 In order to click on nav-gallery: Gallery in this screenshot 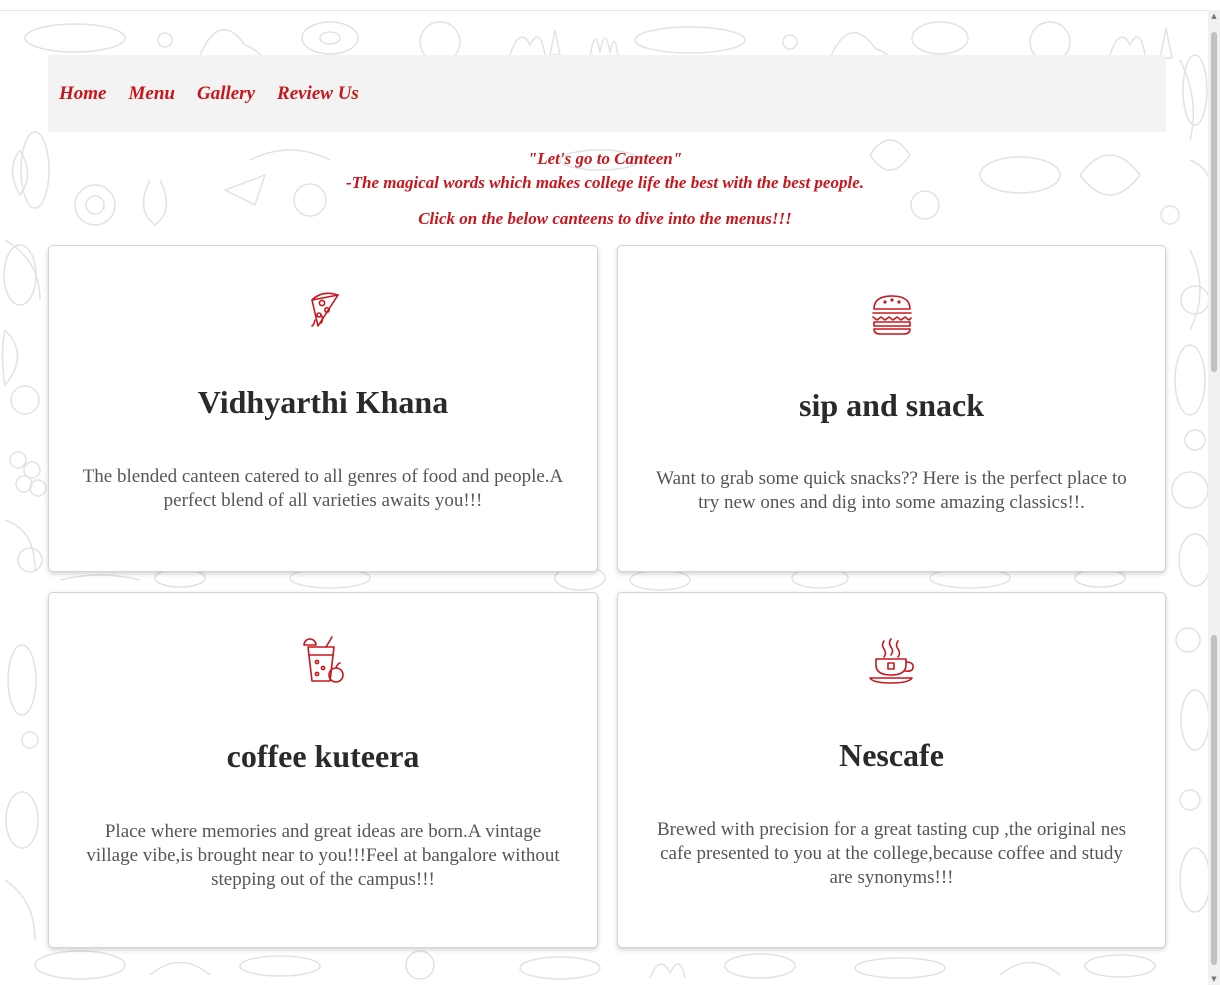, I will do `click(226, 94)`.